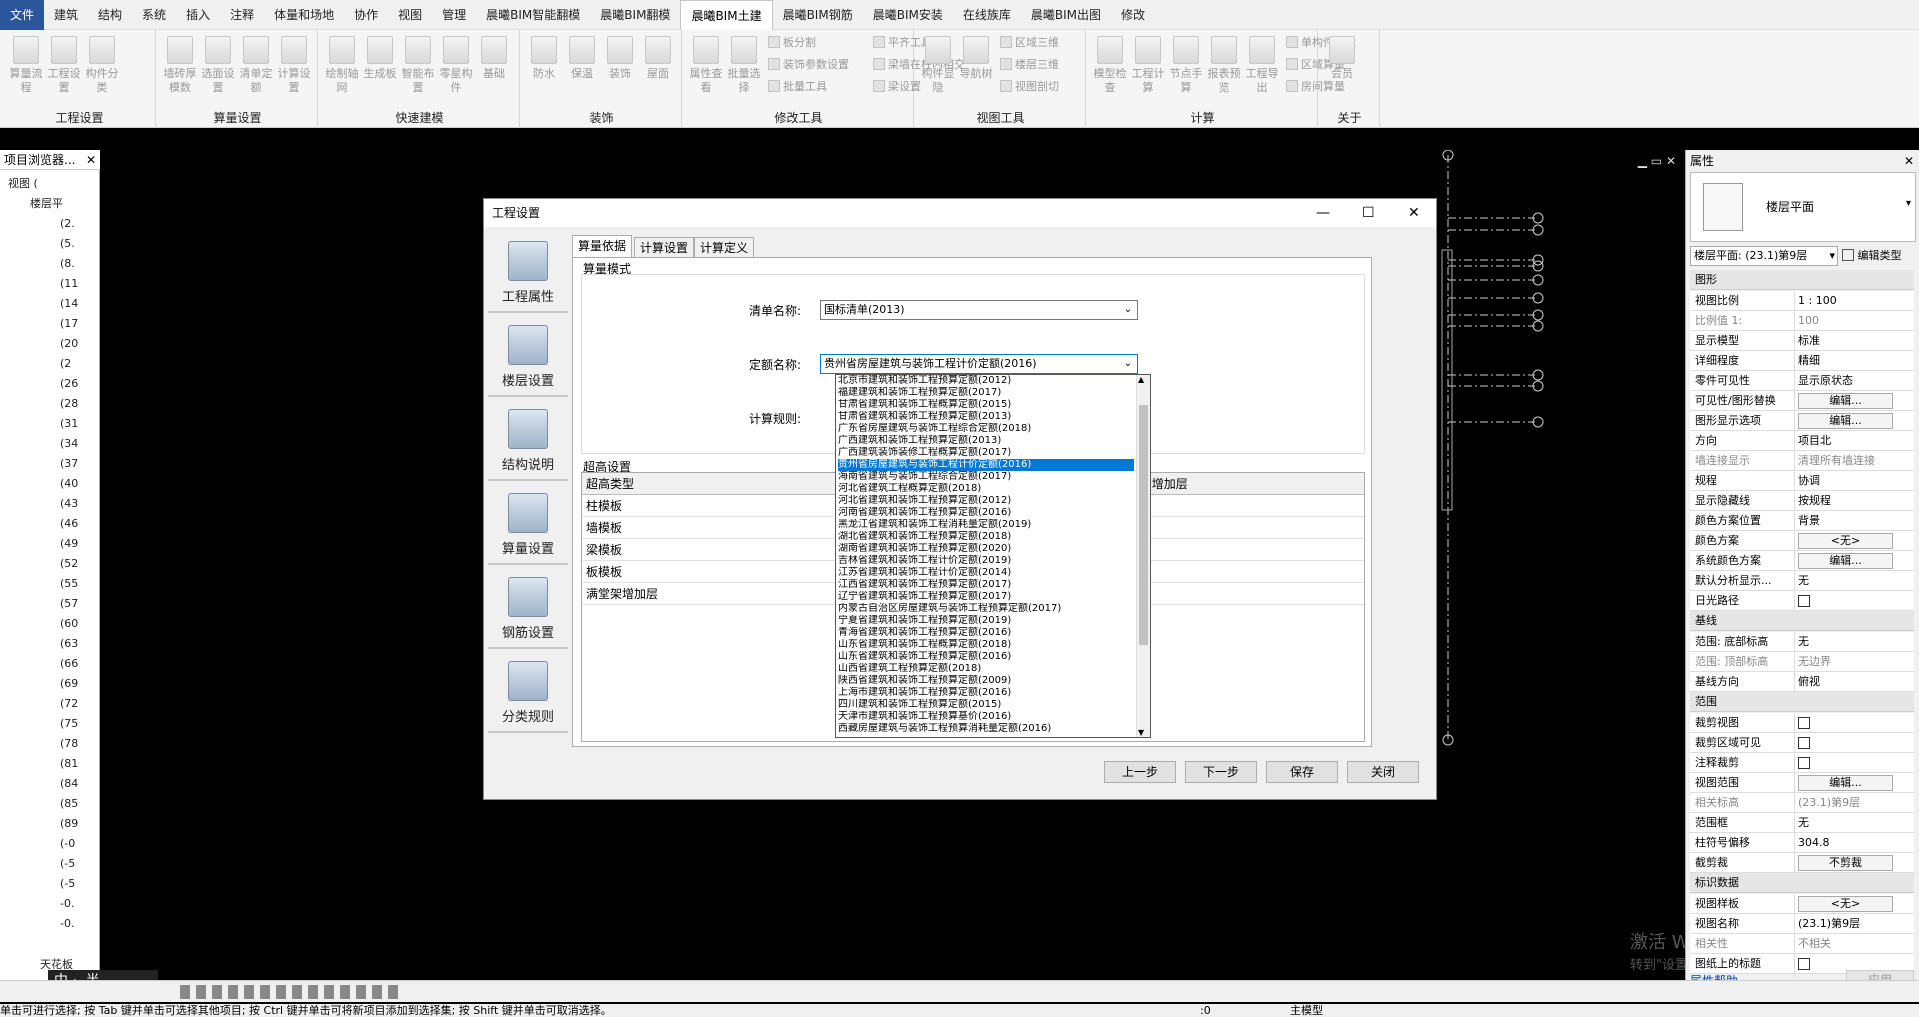 The height and width of the screenshot is (1017, 1919). I want to click on tree-item: (52, so click(69, 564).